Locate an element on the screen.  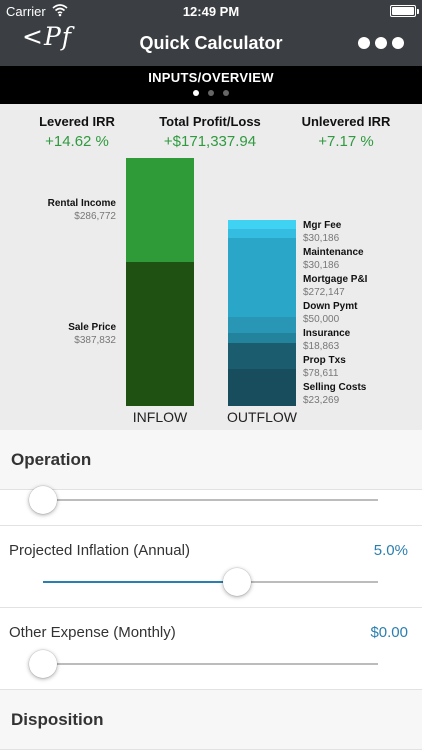
metric-label: Levered IRR is located at coordinates (77, 121).